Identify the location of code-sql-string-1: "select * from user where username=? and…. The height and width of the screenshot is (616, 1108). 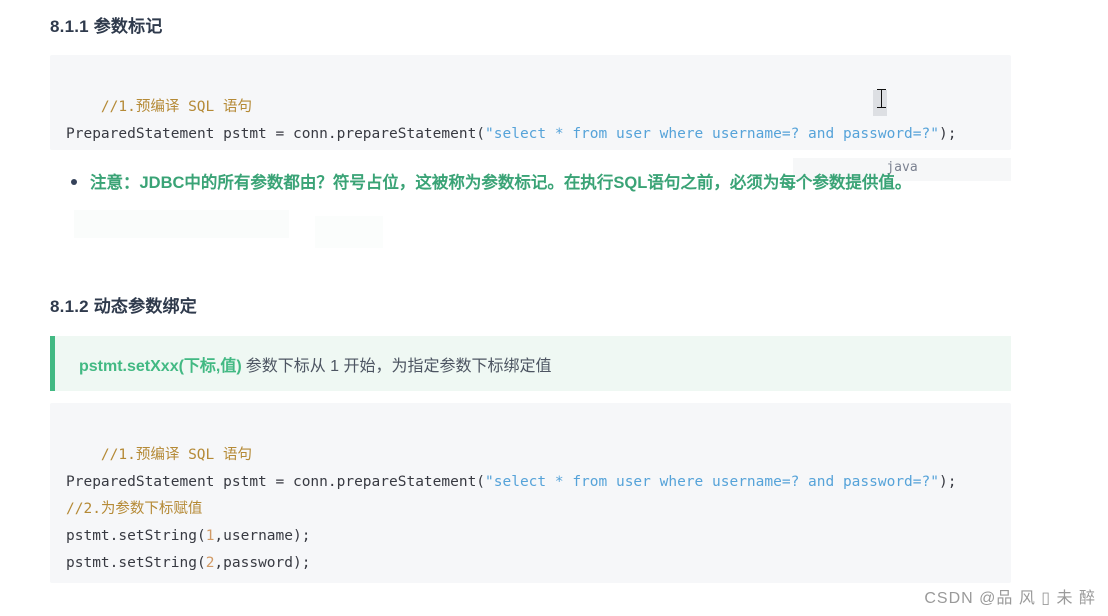
(712, 134).